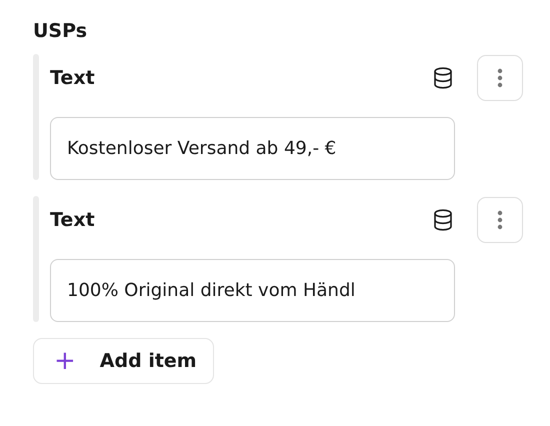  What do you see at coordinates (123, 361) in the screenshot?
I see `add-item-button: + Add item` at bounding box center [123, 361].